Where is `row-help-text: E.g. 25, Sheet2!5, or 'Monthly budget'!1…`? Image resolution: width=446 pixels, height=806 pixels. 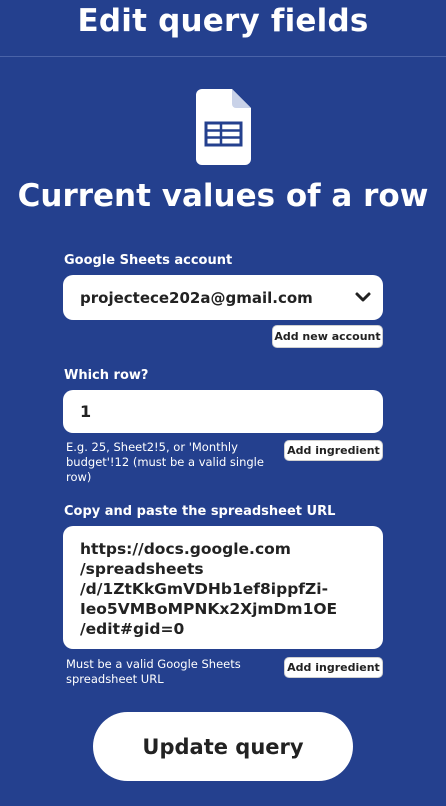
row-help-text: E.g. 25, Sheet2!5, or 'Monthly budget'!1… is located at coordinates (165, 462).